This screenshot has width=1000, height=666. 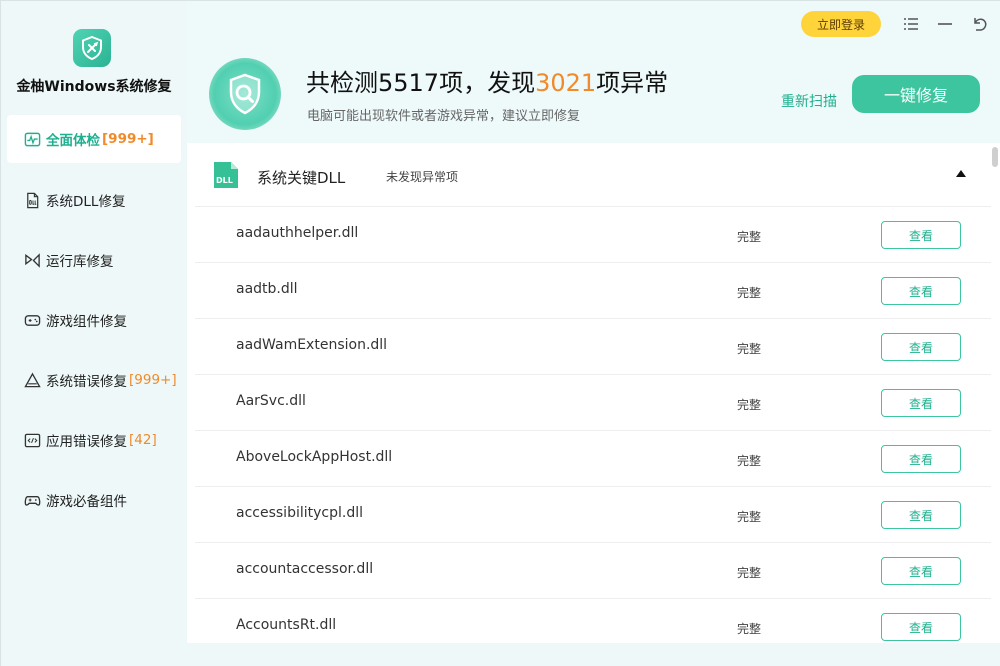 I want to click on app-logo-icon, so click(x=92, y=48).